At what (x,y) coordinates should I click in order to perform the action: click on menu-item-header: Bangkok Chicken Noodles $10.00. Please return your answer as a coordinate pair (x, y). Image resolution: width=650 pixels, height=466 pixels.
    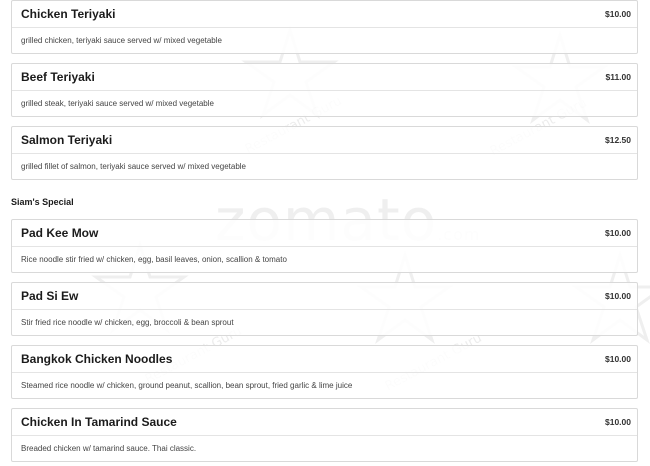
    Looking at the image, I should click on (324, 359).